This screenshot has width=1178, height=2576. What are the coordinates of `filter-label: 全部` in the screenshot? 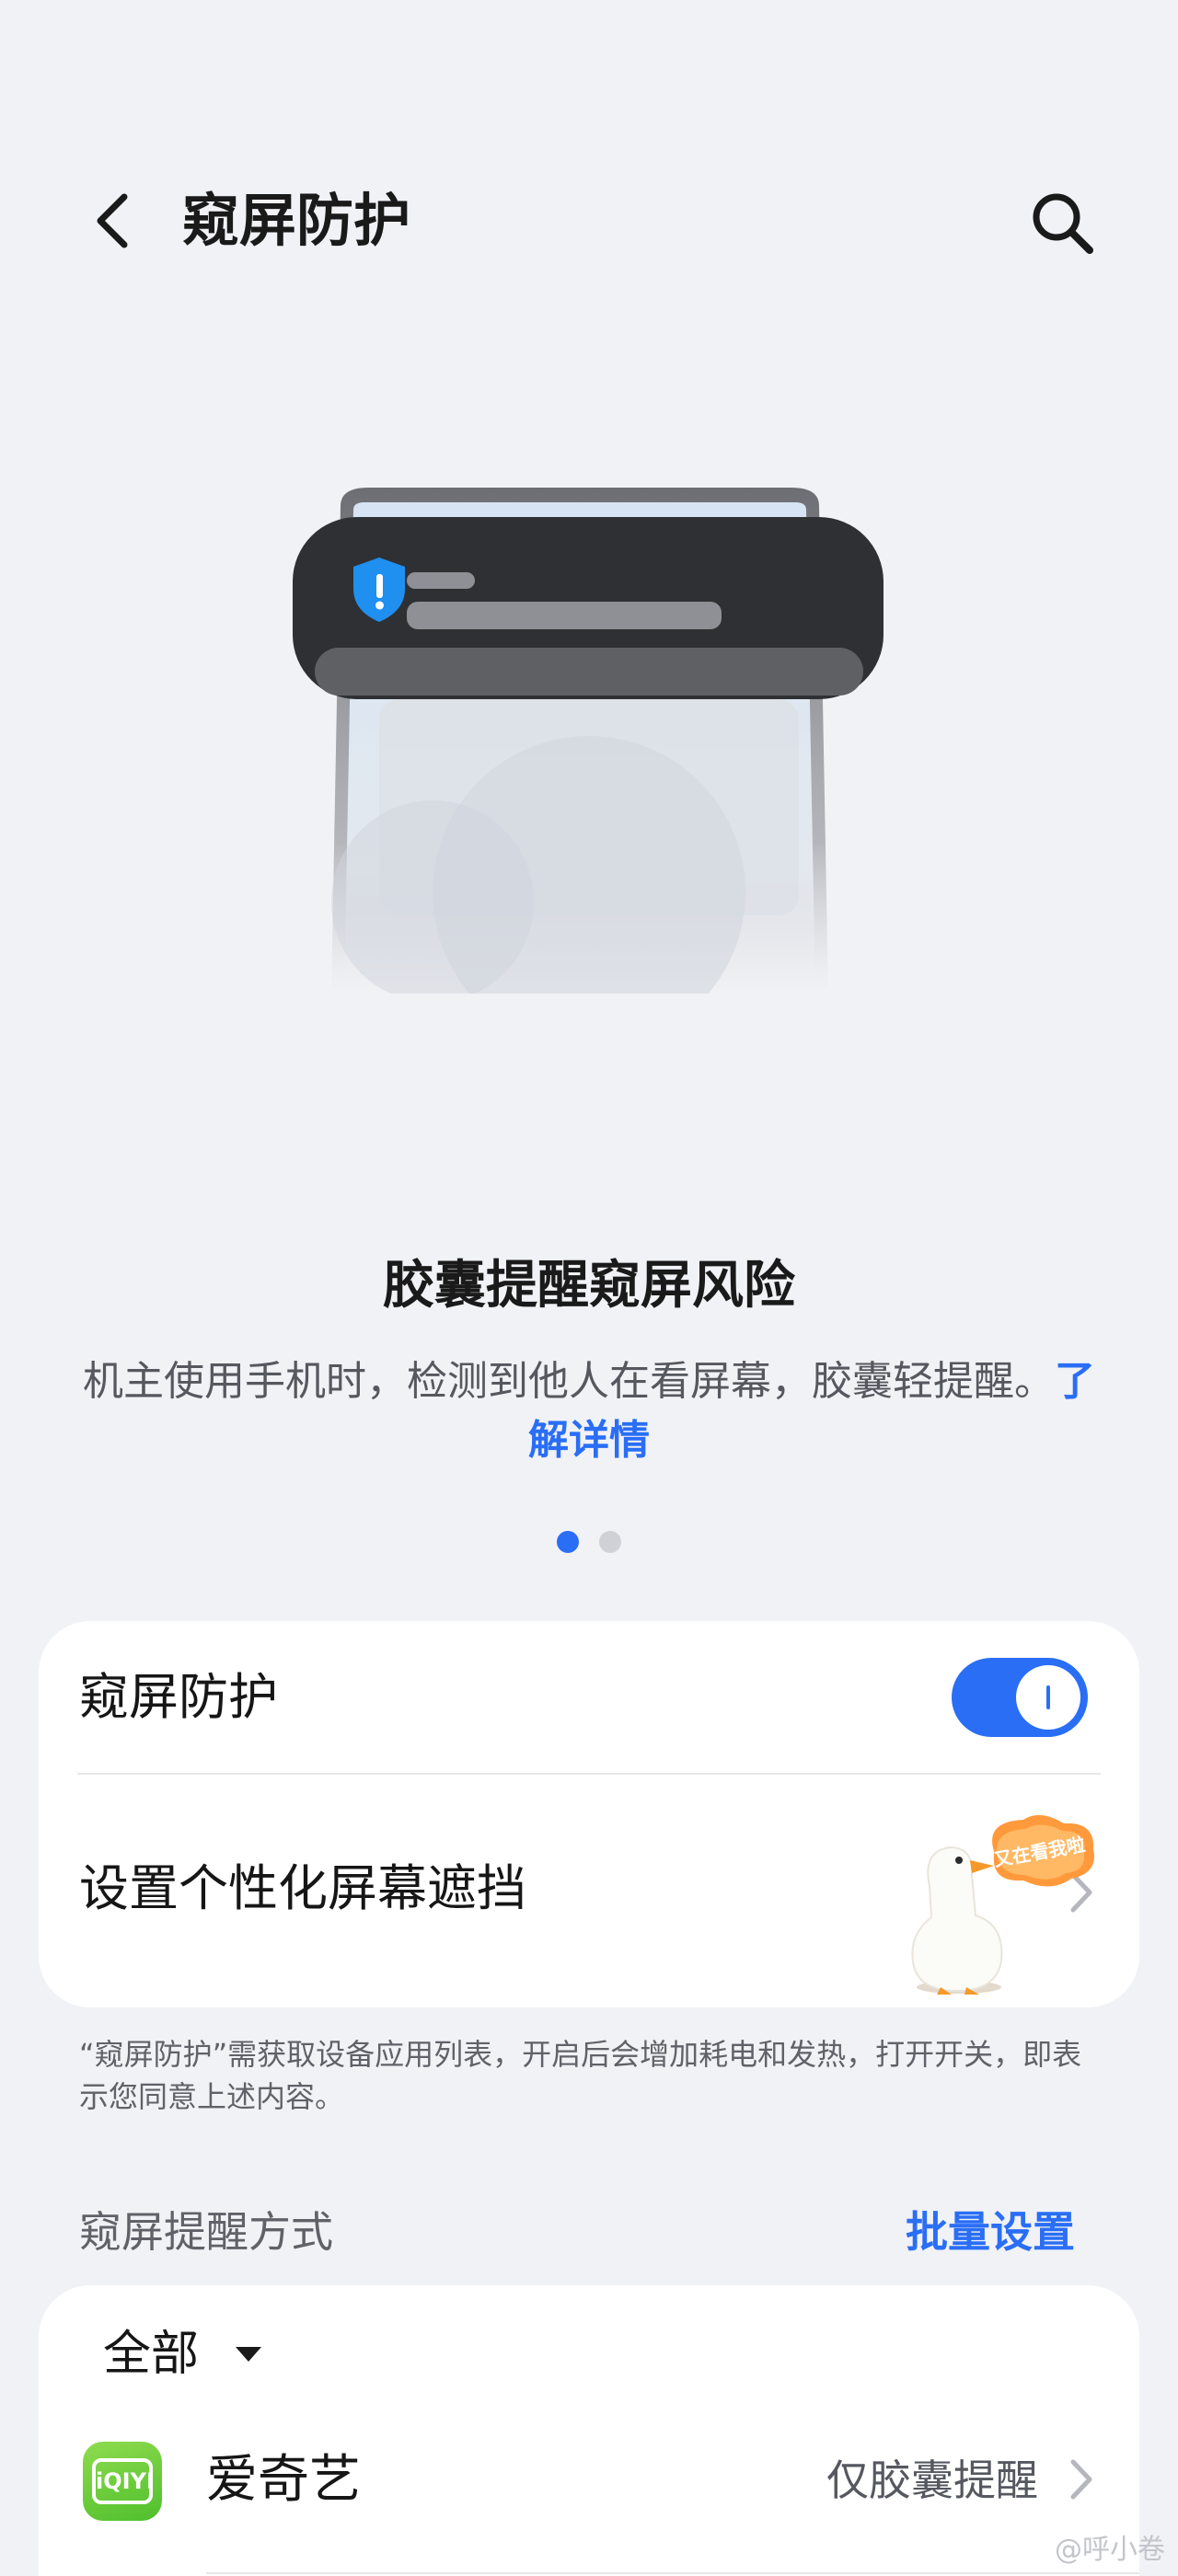 It's located at (151, 2354).